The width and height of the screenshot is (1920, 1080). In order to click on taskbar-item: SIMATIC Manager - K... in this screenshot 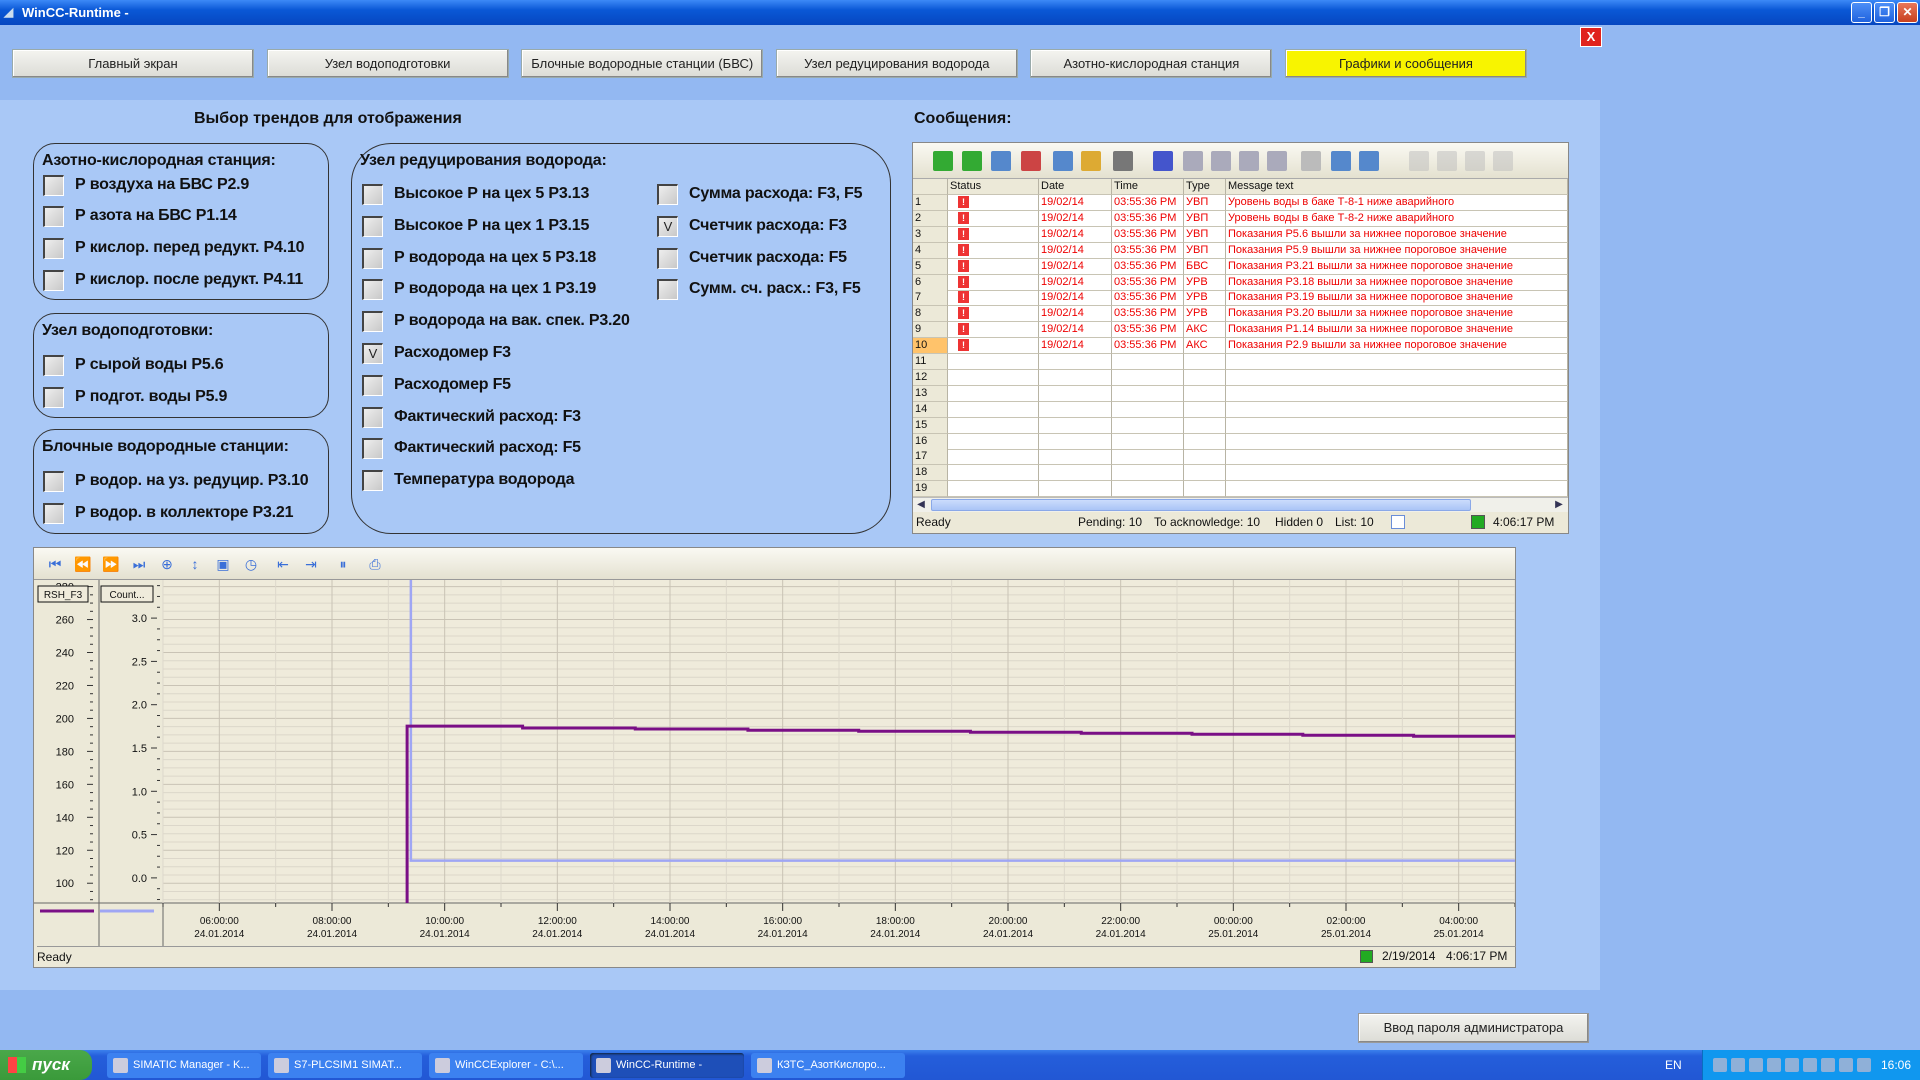, I will do `click(184, 1065)`.